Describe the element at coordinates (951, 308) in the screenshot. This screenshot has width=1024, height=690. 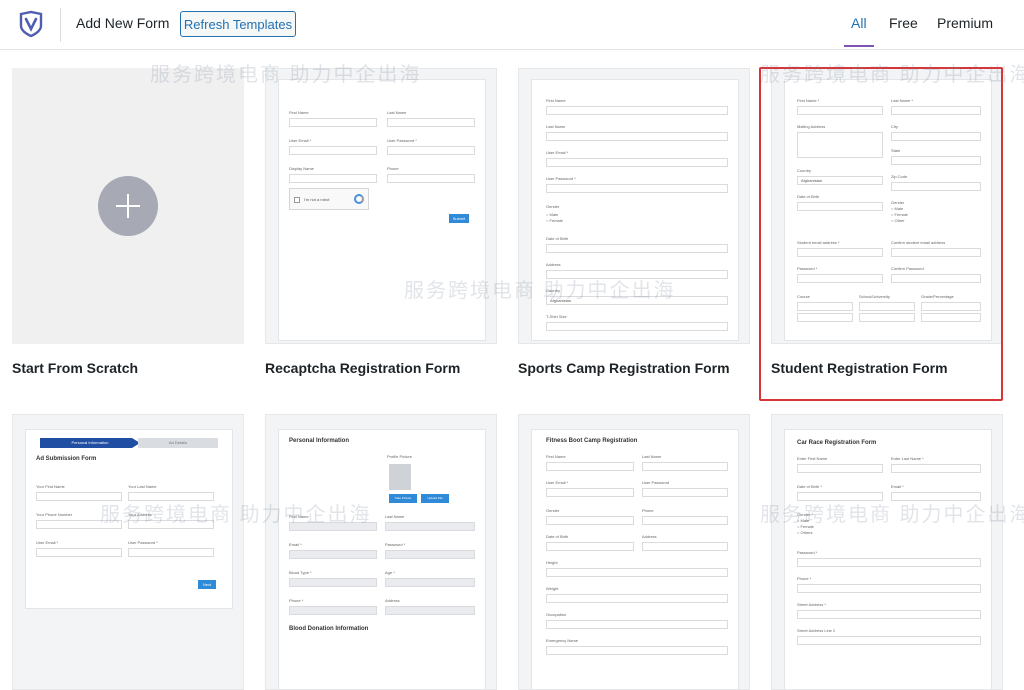
I see `preview-field: Grade/Percentage` at that location.